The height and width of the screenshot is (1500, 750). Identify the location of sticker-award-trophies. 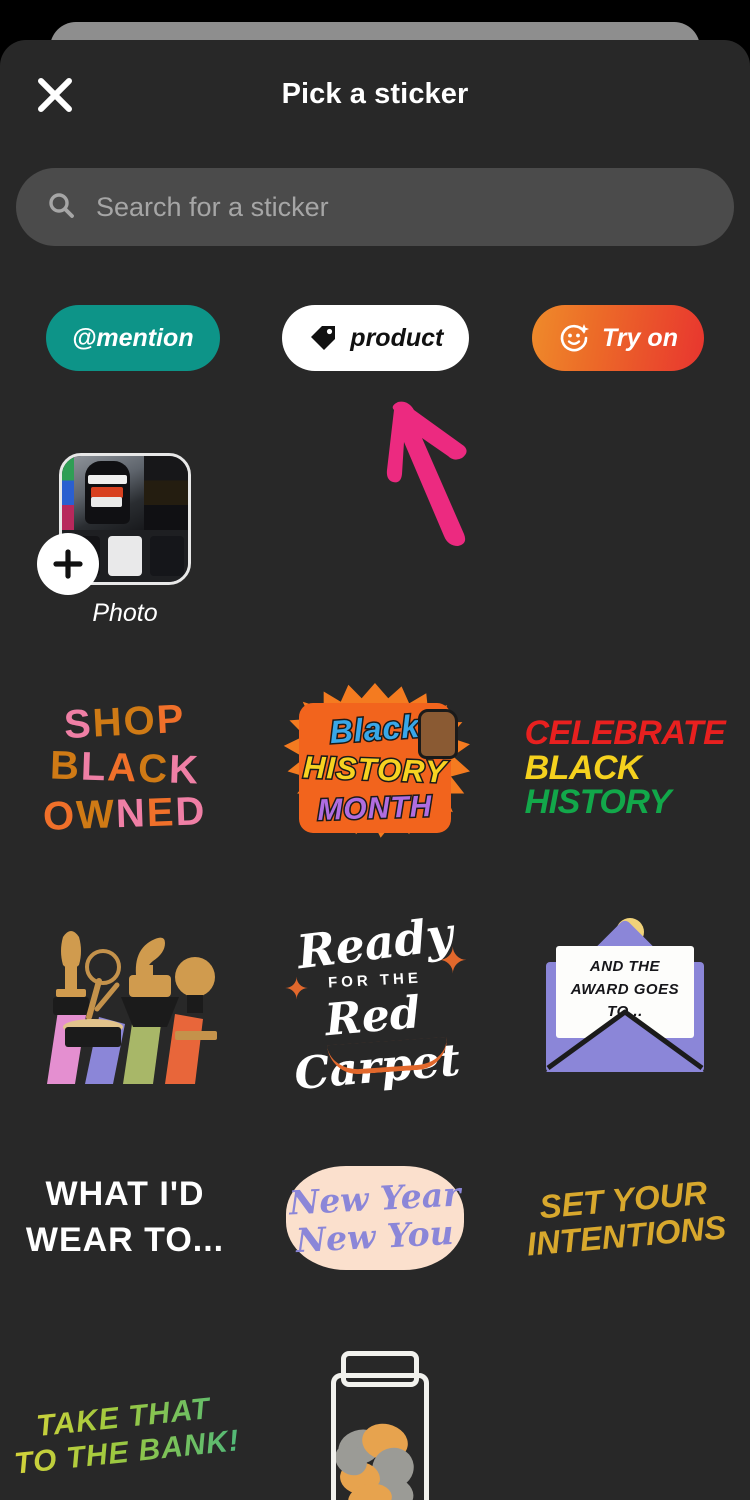
(125, 996).